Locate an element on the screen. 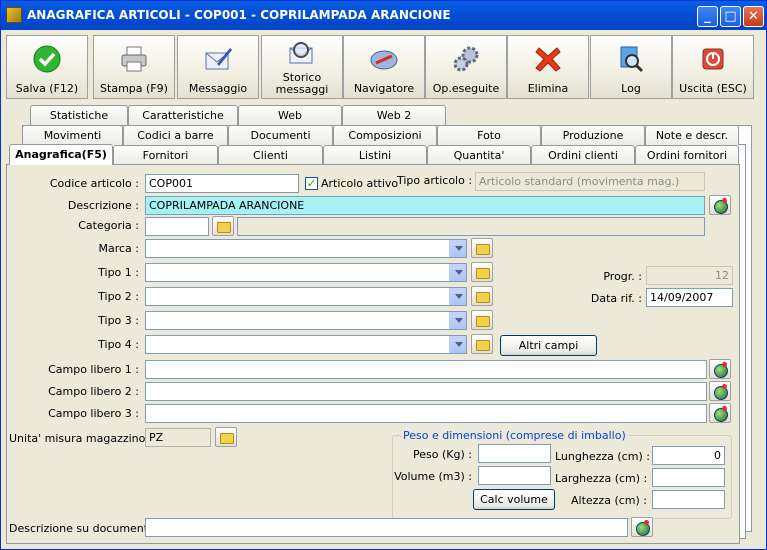  lunghezza-input: 0 is located at coordinates (688, 455).